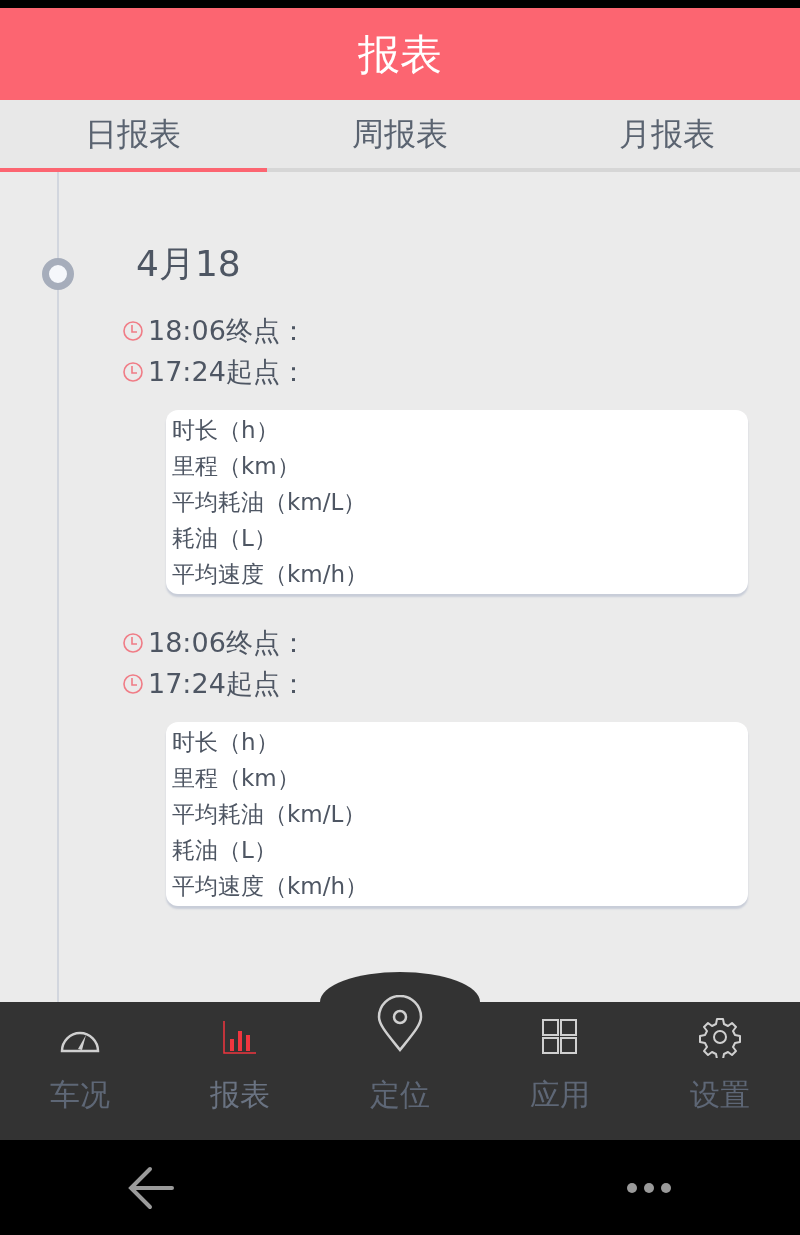 This screenshot has height=1235, width=800. Describe the element at coordinates (560, 1037) in the screenshot. I see `grid-icon` at that location.